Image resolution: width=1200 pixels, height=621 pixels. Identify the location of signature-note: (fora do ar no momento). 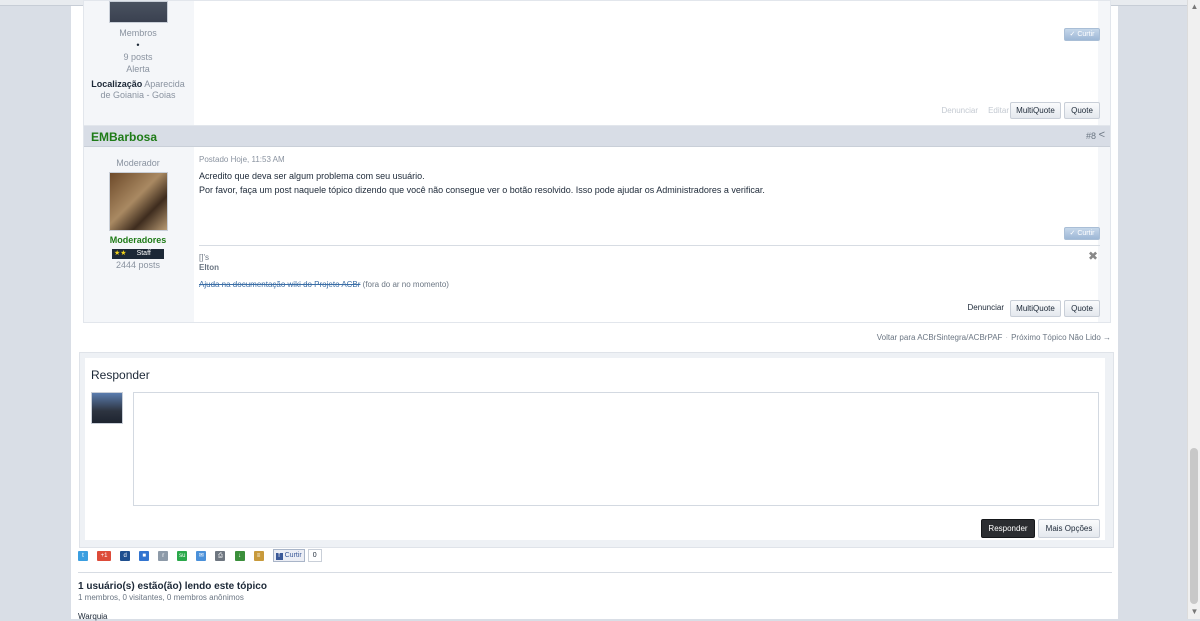
(405, 284).